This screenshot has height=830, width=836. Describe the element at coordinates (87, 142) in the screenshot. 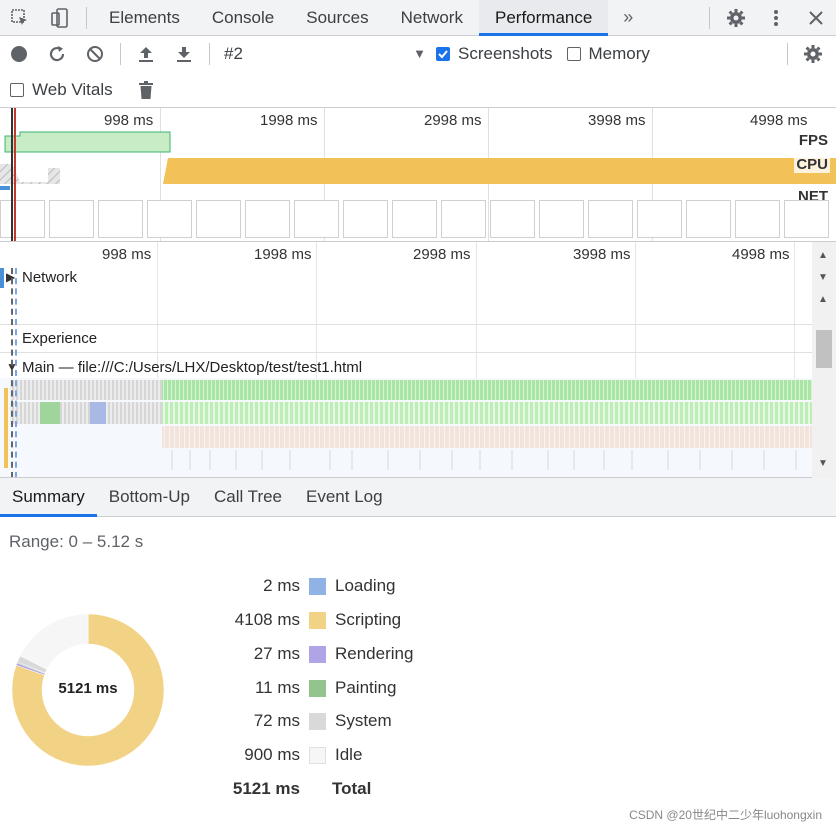

I see `fps-graph` at that location.